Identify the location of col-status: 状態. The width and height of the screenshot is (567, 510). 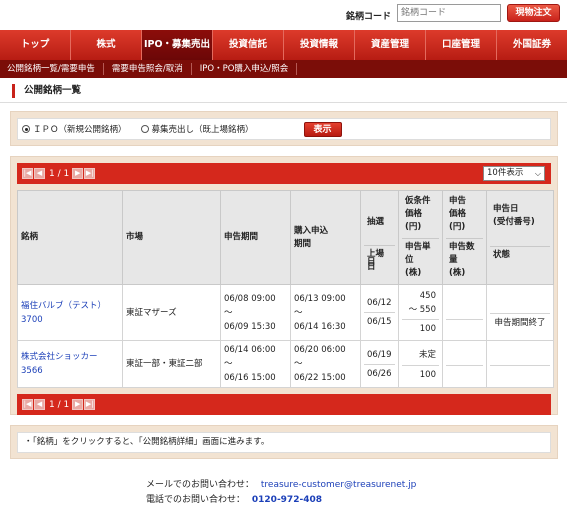
(502, 254).